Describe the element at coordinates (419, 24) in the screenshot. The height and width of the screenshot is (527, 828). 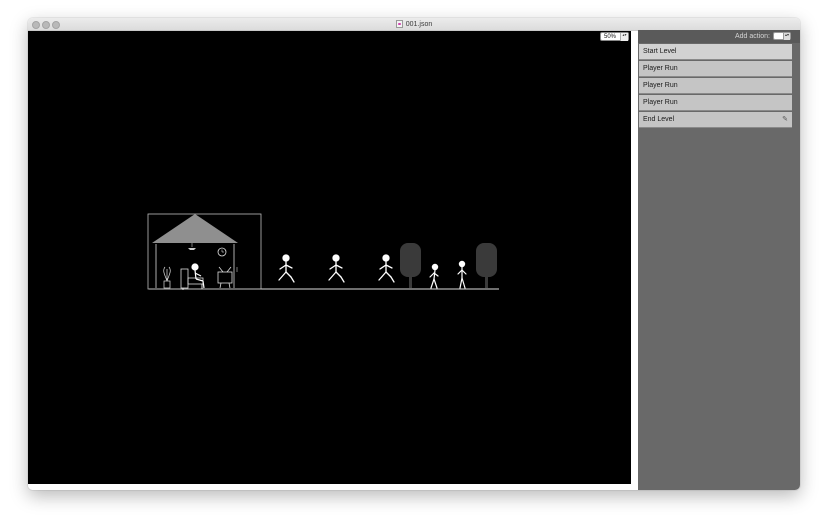
I see `window-title: 001.json` at that location.